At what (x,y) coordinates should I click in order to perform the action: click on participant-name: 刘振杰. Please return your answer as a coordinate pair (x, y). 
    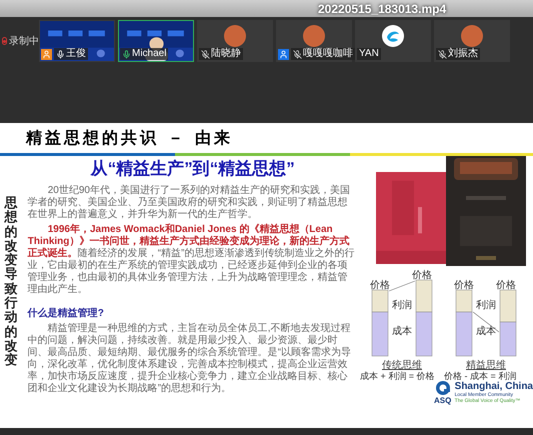
    Looking at the image, I should click on (458, 54).